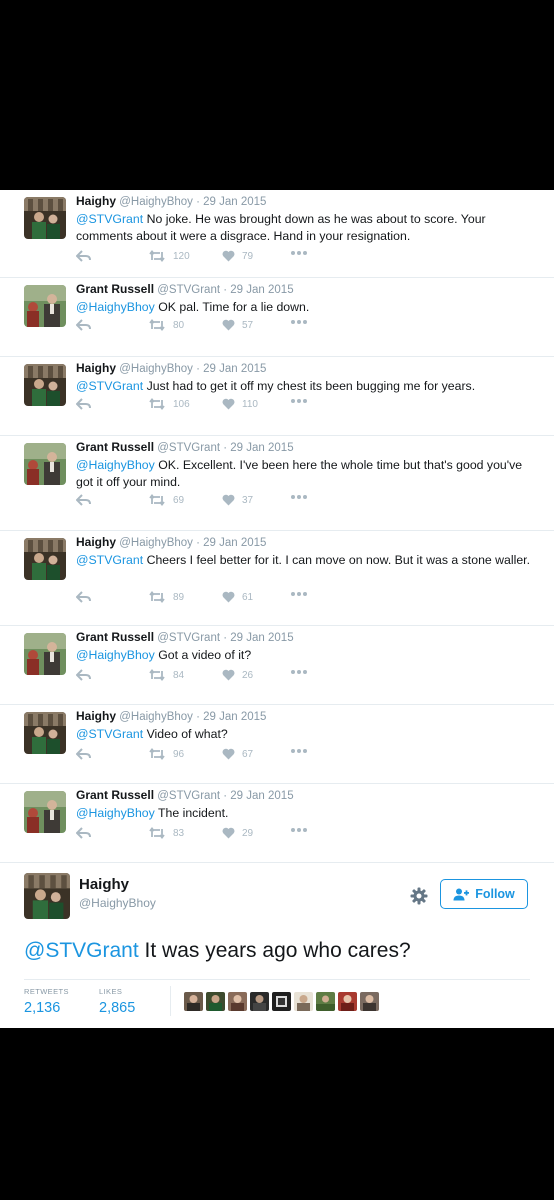 This screenshot has height=1200, width=554. Describe the element at coordinates (169, 404) in the screenshot. I see `retweet-button: 106` at that location.